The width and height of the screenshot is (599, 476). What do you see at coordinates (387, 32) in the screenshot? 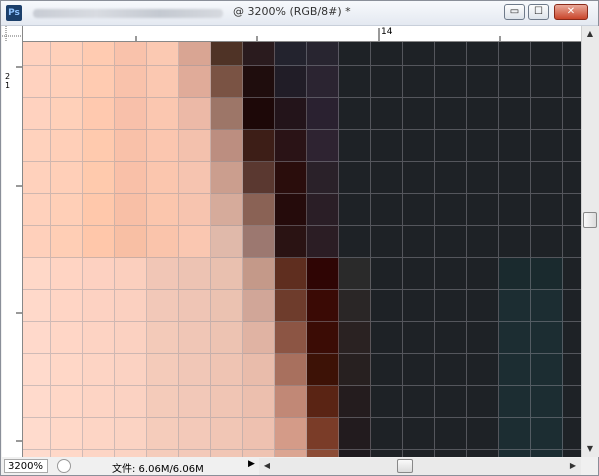
I see `ruler-top-label: 14` at bounding box center [387, 32].